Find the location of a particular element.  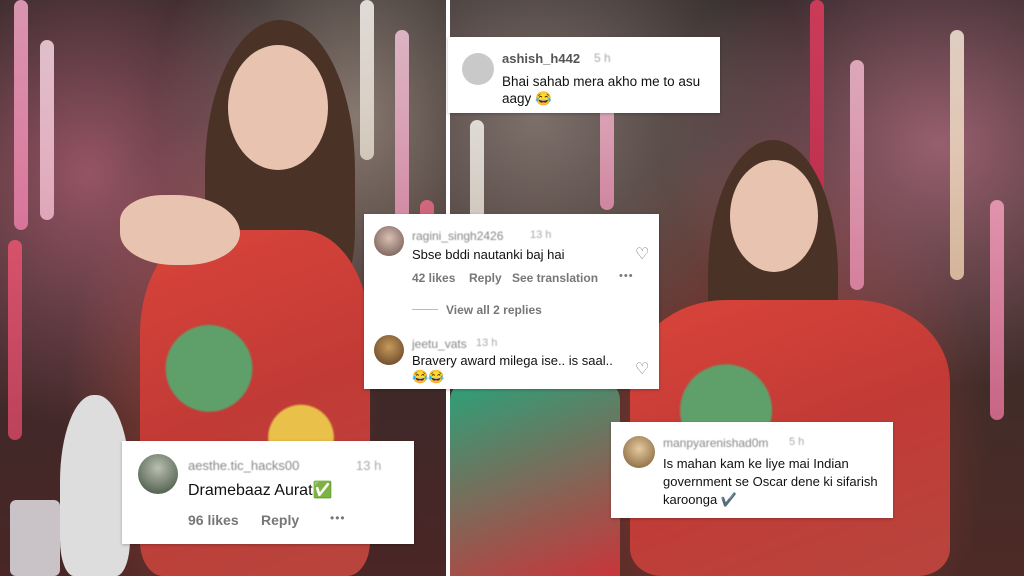

green-scarf is located at coordinates (535, 478).